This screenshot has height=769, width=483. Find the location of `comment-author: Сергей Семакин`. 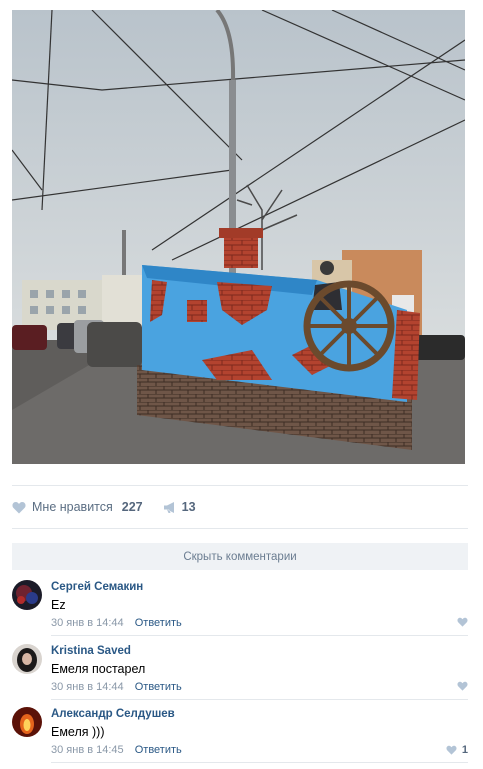

comment-author: Сергей Семакин is located at coordinates (97, 587).